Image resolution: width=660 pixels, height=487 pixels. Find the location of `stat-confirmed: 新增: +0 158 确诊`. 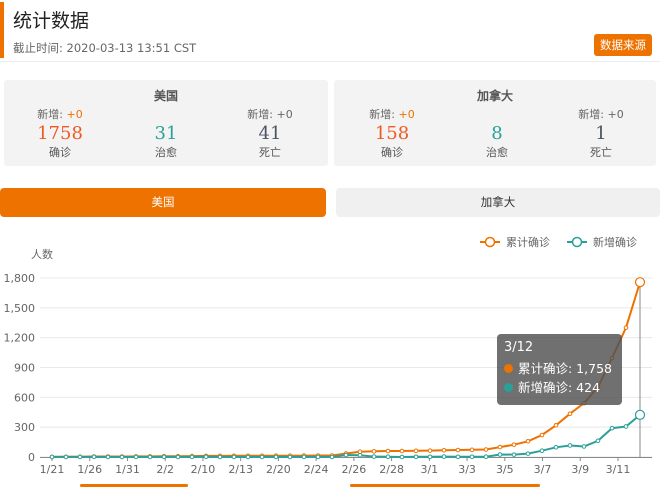

stat-confirmed: 新增: +0 158 确诊 is located at coordinates (392, 134).